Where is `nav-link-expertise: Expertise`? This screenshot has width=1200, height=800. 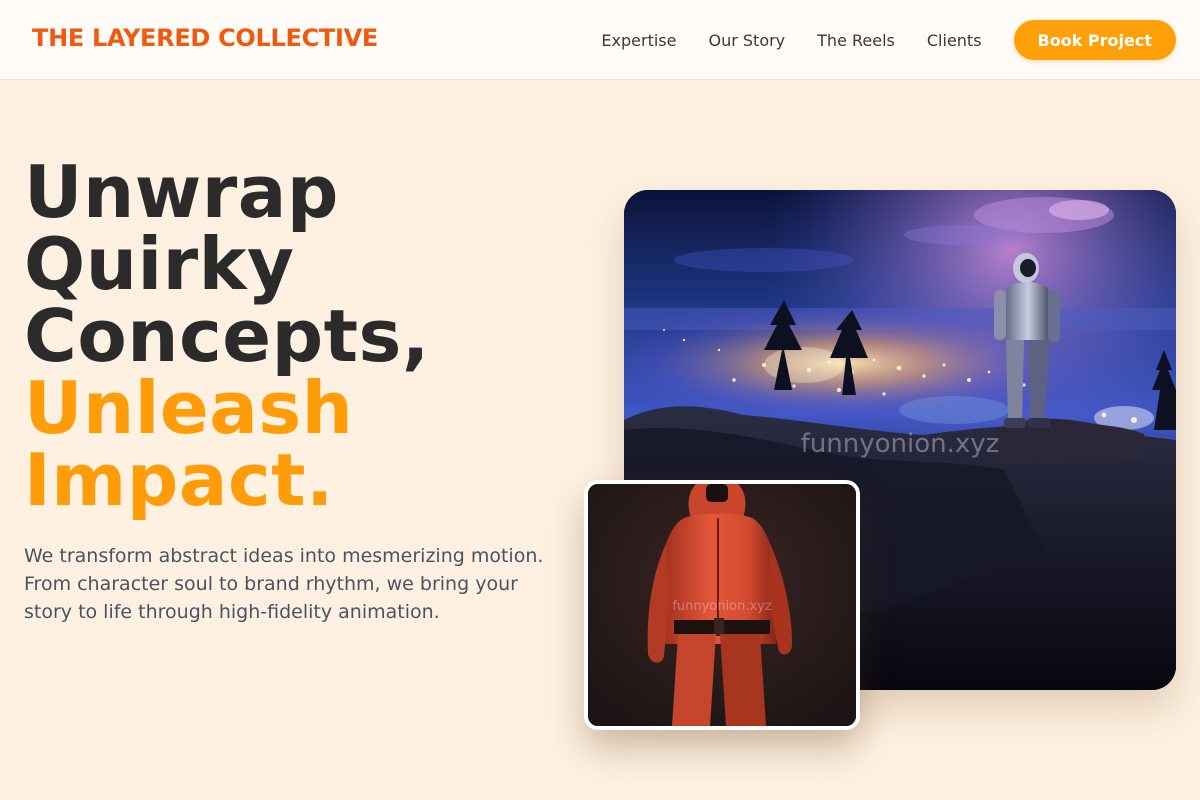 nav-link-expertise: Expertise is located at coordinates (638, 40).